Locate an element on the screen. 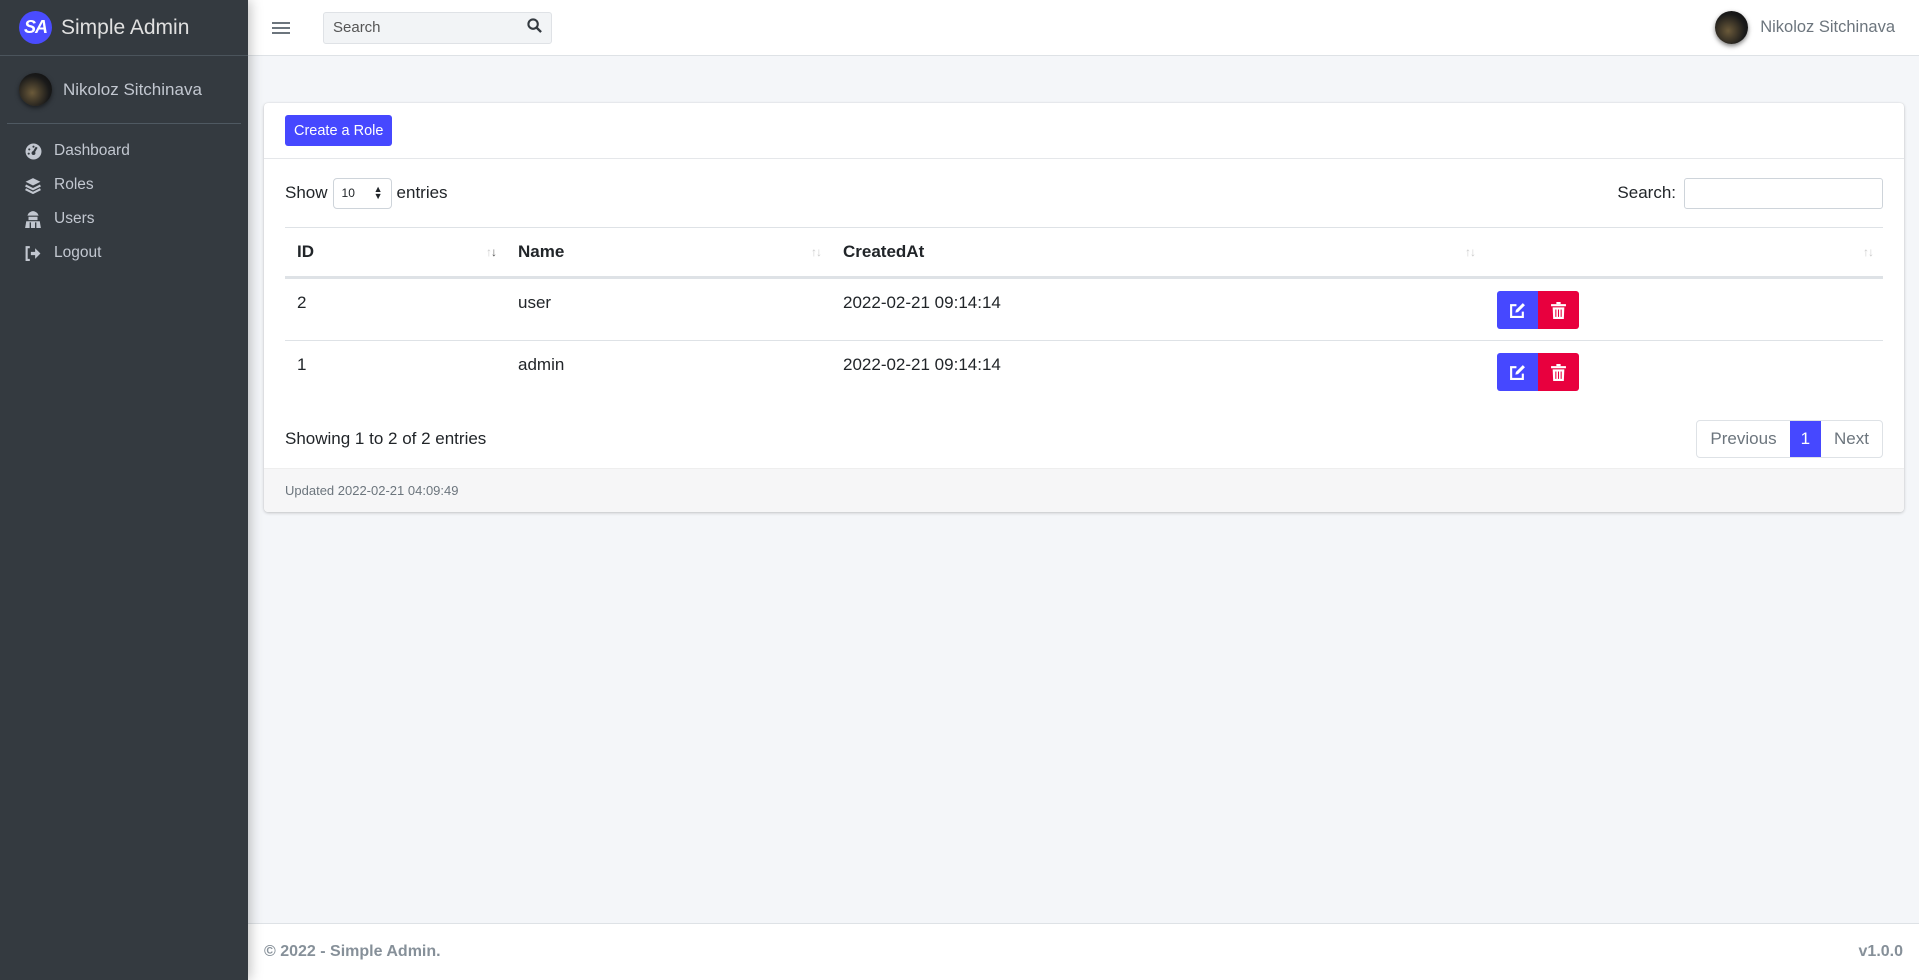 The height and width of the screenshot is (980, 1919). table-controls: Show 10 ▲ ▼ entries Search: is located at coordinates (1084, 193).